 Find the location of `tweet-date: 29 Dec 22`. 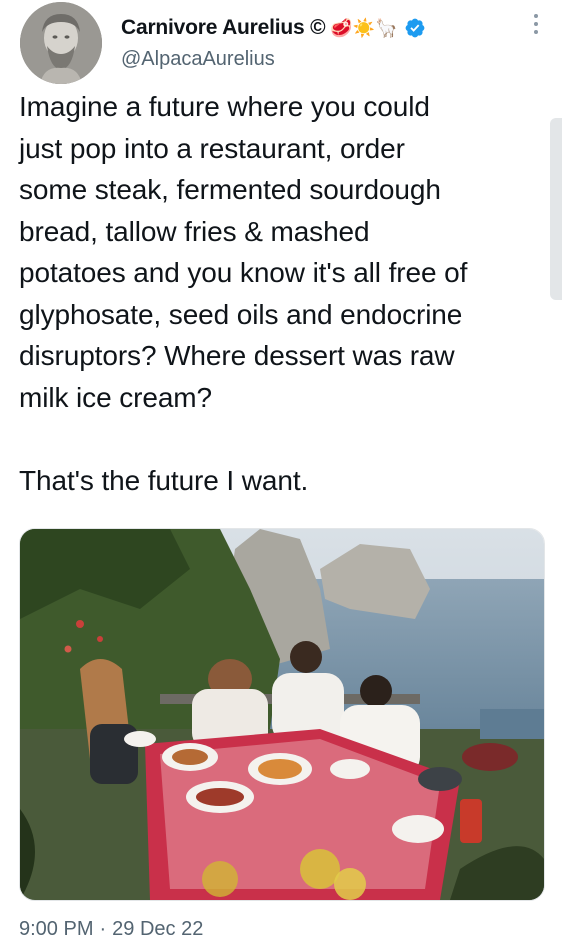

tweet-date: 29 Dec 22 is located at coordinates (158, 929).